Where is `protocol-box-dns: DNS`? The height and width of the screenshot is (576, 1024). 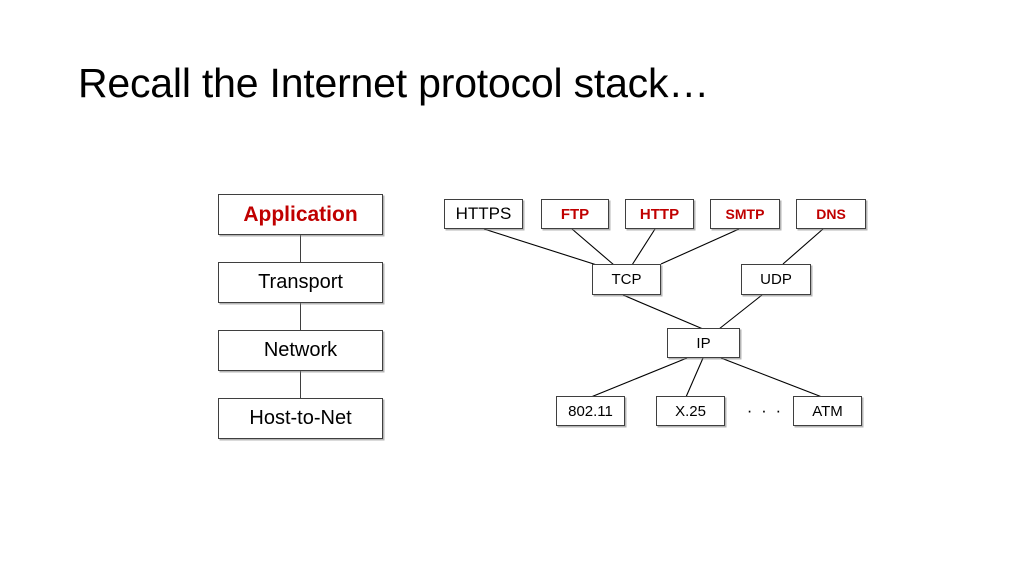
protocol-box-dns: DNS is located at coordinates (831, 214).